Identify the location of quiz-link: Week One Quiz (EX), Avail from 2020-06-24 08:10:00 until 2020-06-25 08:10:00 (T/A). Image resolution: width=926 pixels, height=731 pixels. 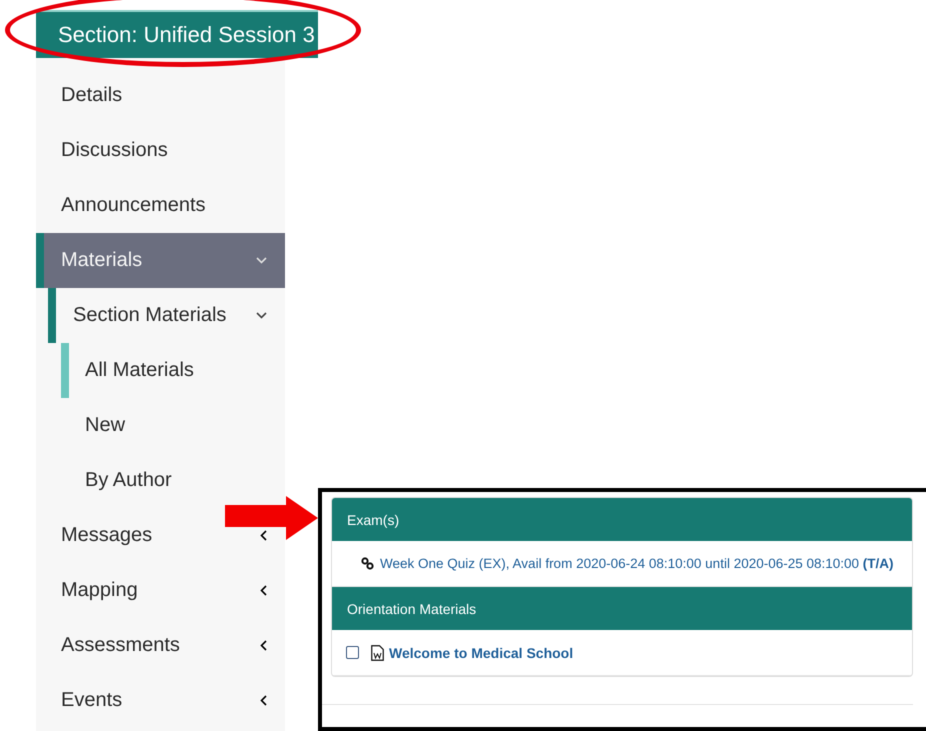
(637, 563).